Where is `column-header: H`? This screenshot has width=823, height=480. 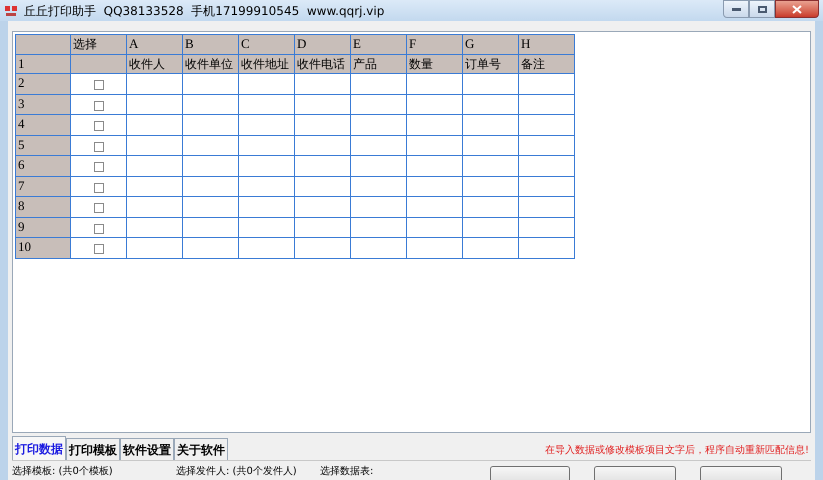 column-header: H is located at coordinates (546, 44).